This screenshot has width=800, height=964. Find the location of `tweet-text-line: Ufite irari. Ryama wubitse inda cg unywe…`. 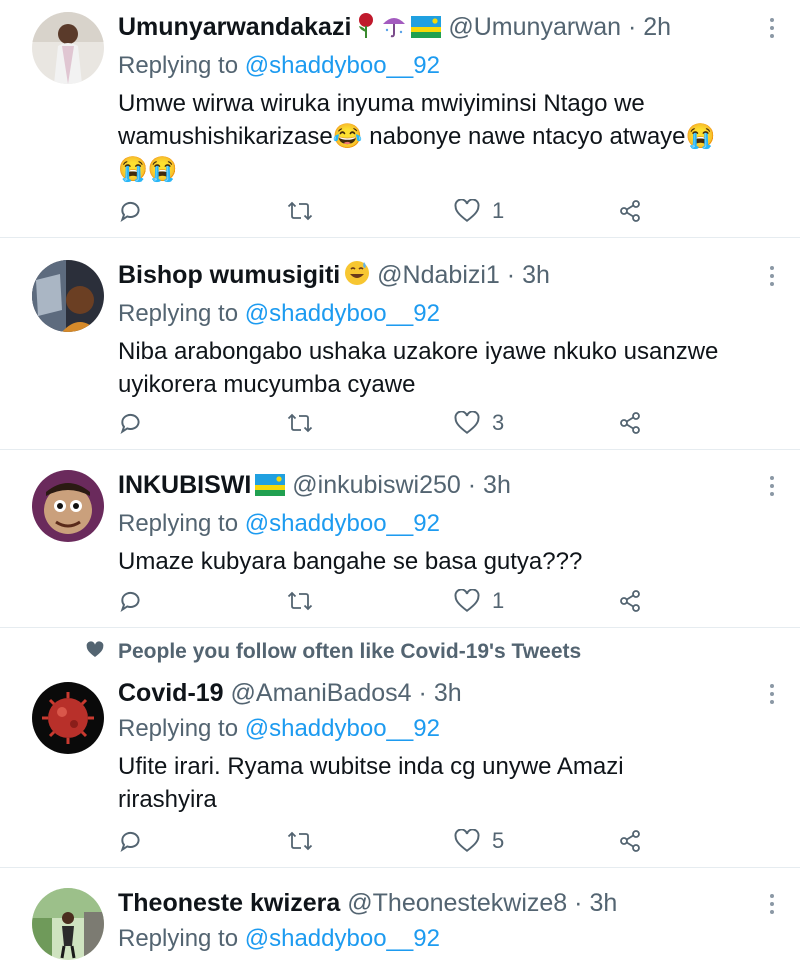

tweet-text-line: Ufite irari. Ryama wubitse inda cg unywe… is located at coordinates (371, 766).